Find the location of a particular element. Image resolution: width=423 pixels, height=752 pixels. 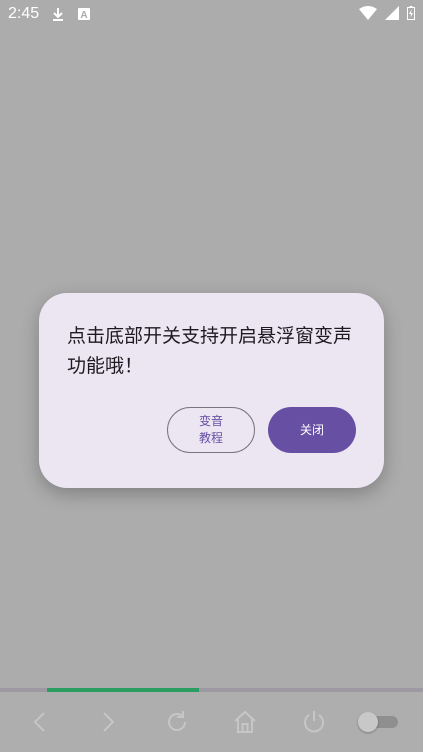

signal-icon is located at coordinates (392, 14).